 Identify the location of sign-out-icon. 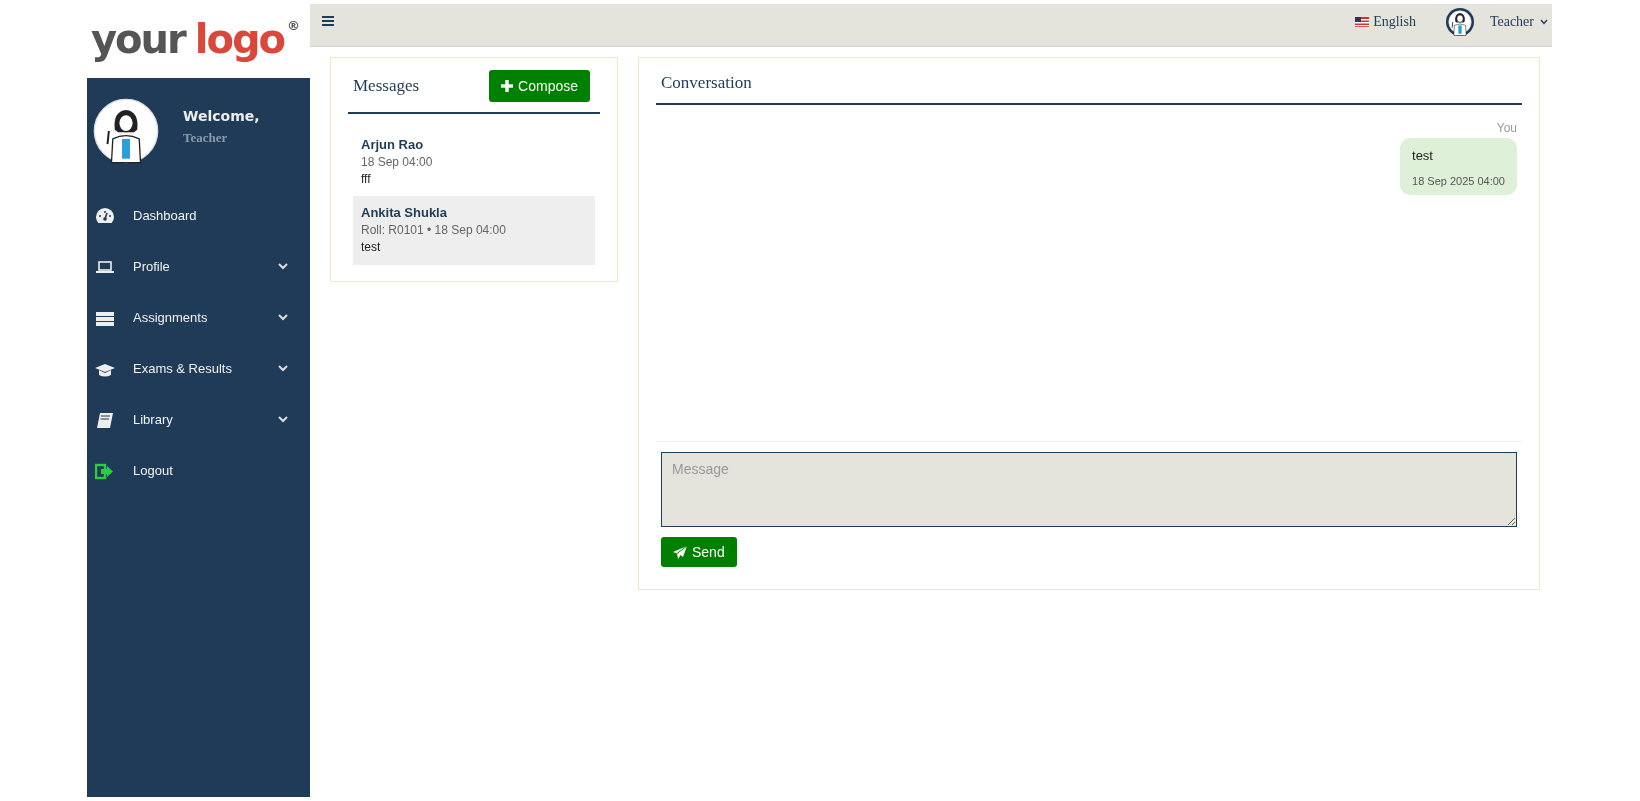
(105, 470).